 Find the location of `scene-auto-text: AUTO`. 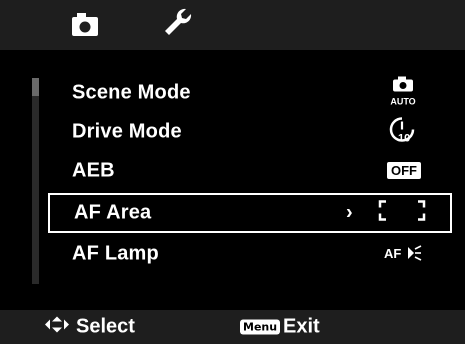

scene-auto-text: AUTO is located at coordinates (403, 101).